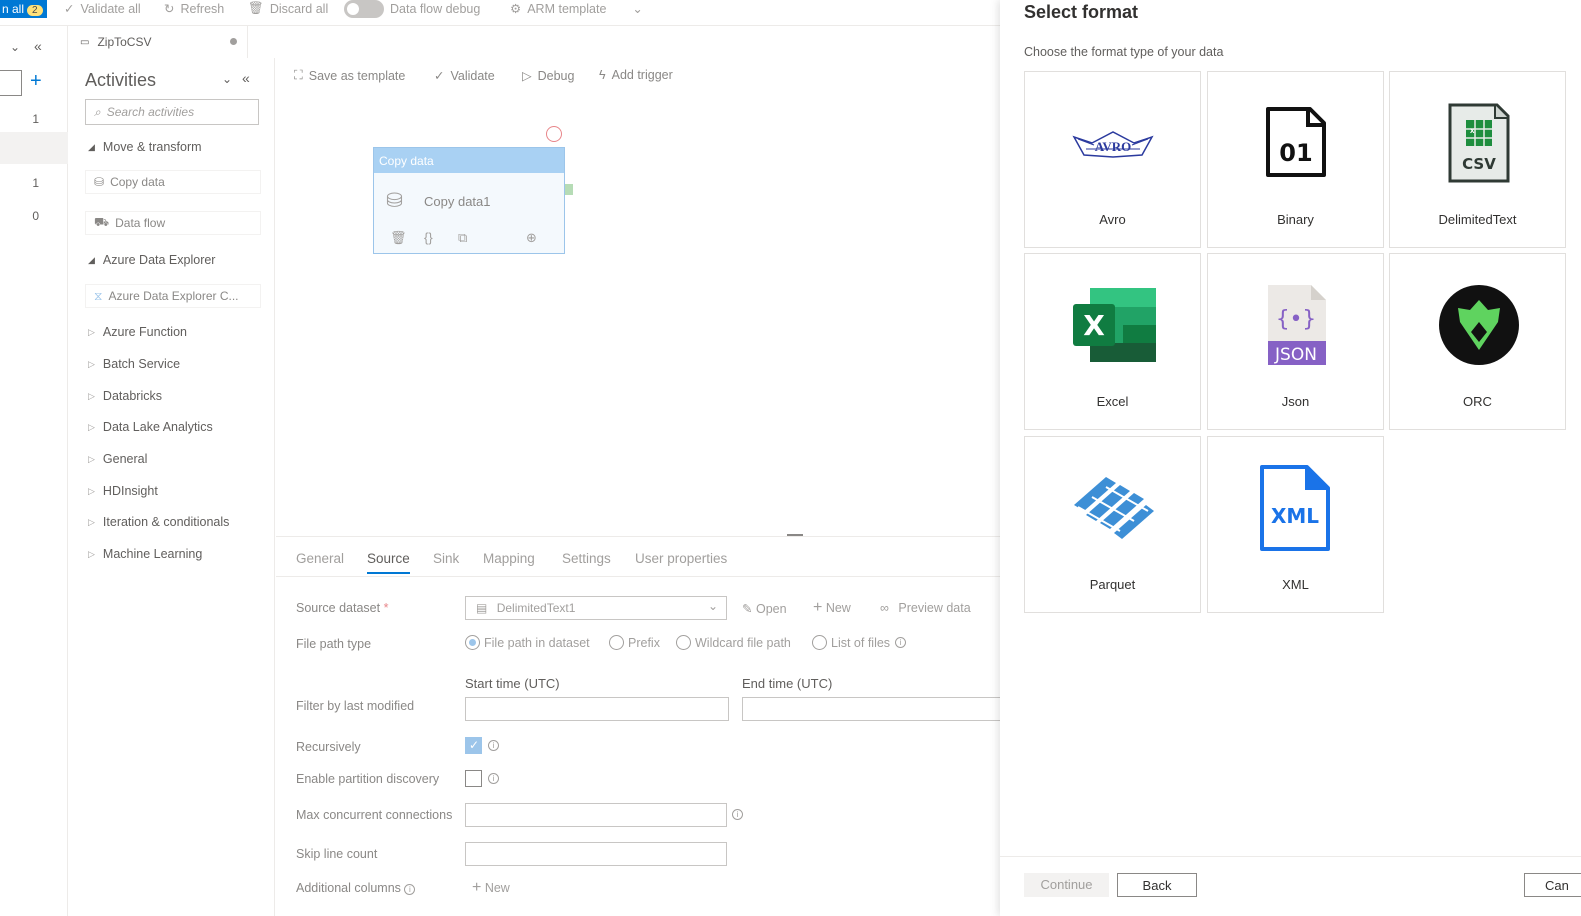 This screenshot has height=916, width=1581. Describe the element at coordinates (527, 642) in the screenshot. I see `radio-file-path-in-dataset: File path in dataset` at that location.